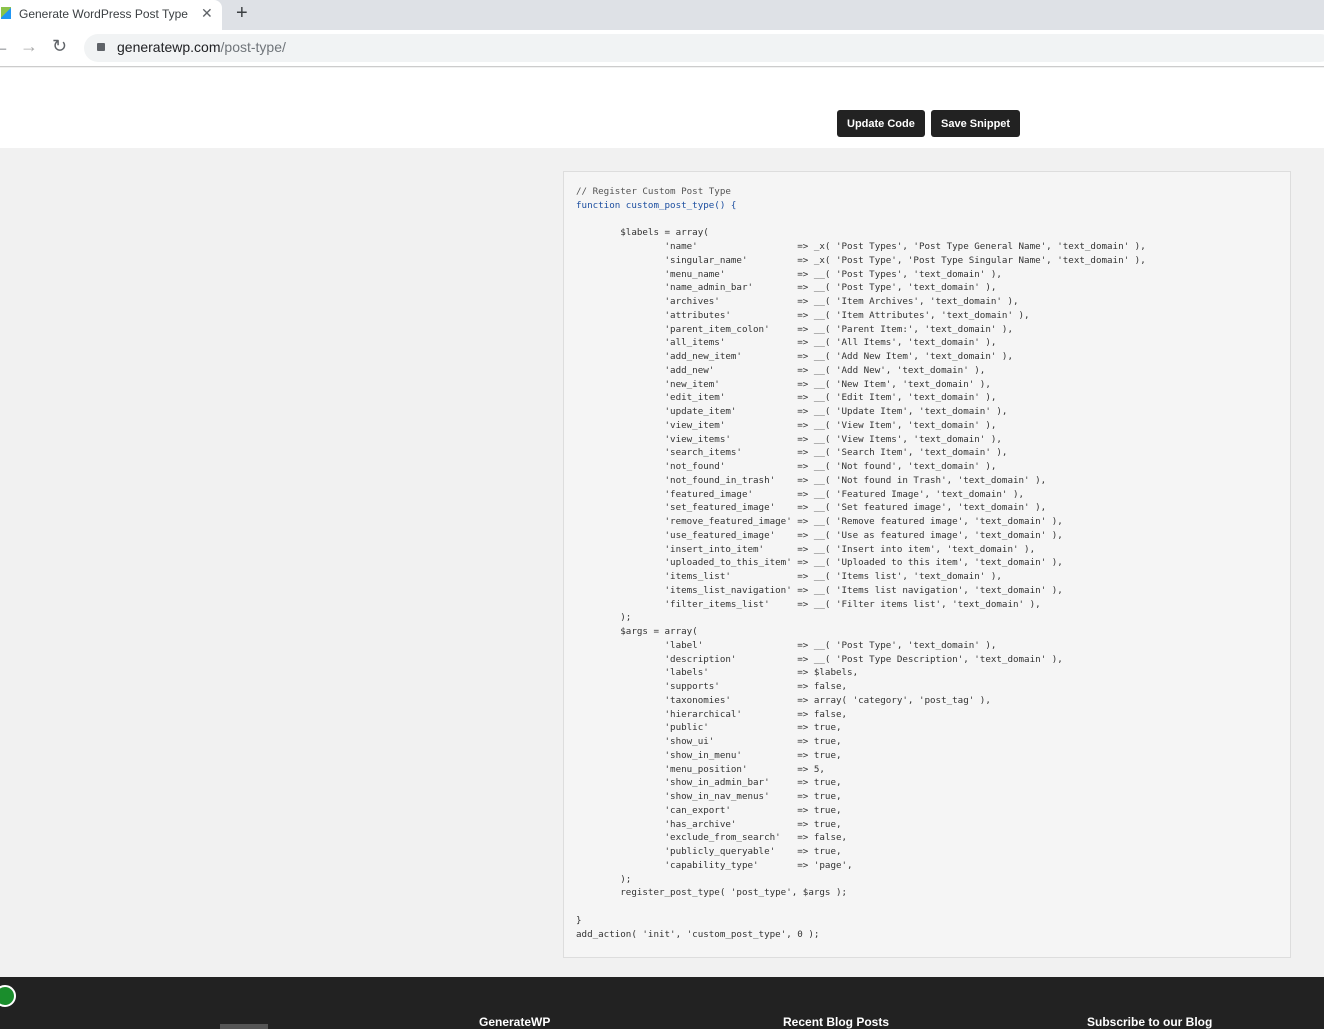 The image size is (1324, 1029). I want to click on code-line: $labels = array(, so click(642, 233).